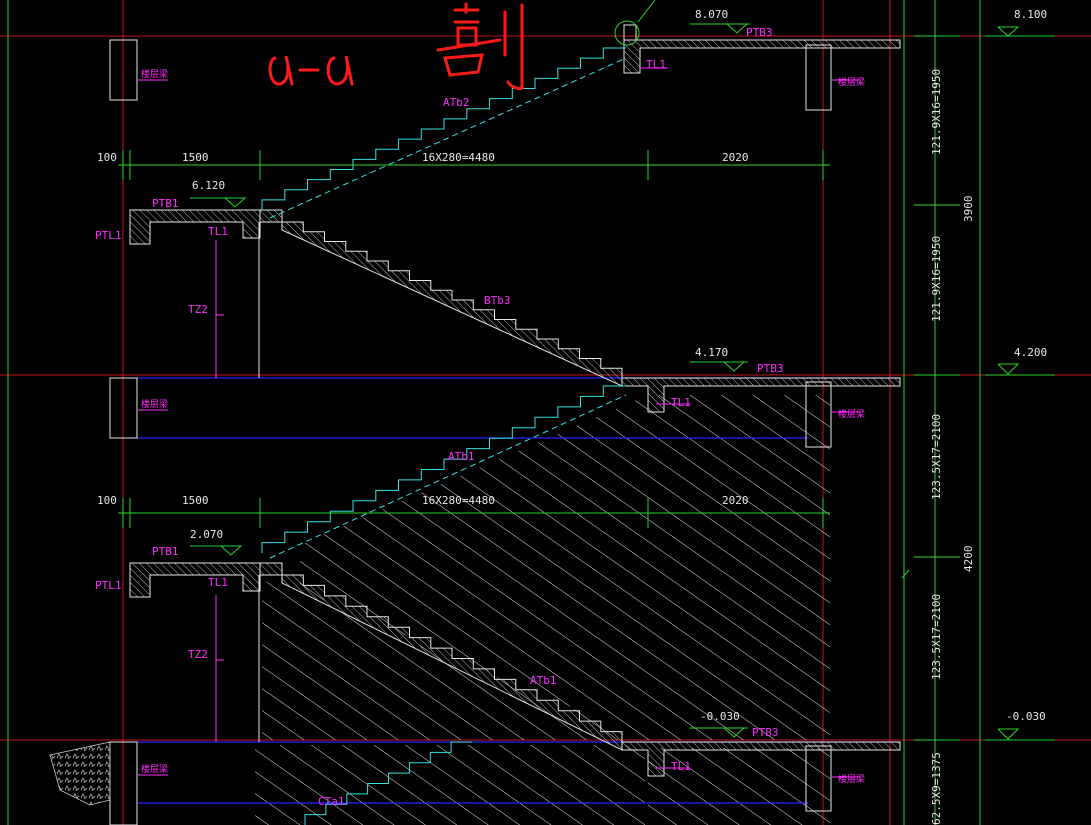  I want to click on dim-upper-100: 100, so click(107, 157).